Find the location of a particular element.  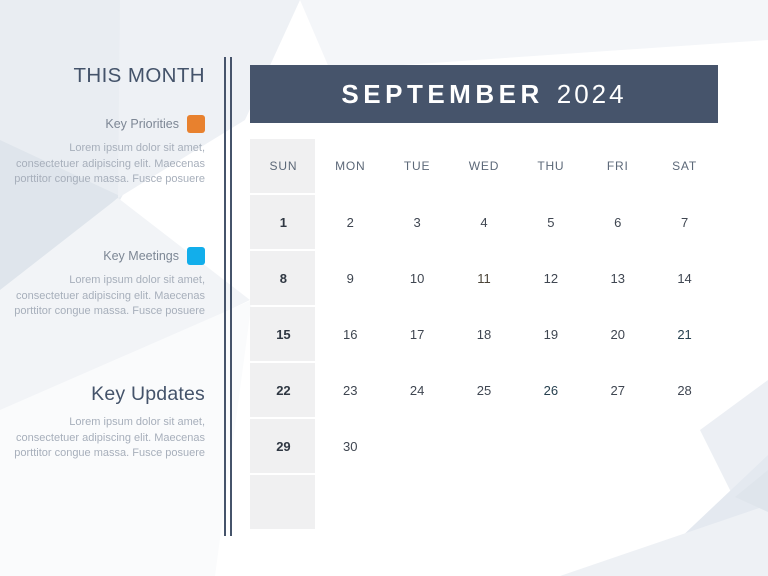

divider-rule-right is located at coordinates (231, 296).